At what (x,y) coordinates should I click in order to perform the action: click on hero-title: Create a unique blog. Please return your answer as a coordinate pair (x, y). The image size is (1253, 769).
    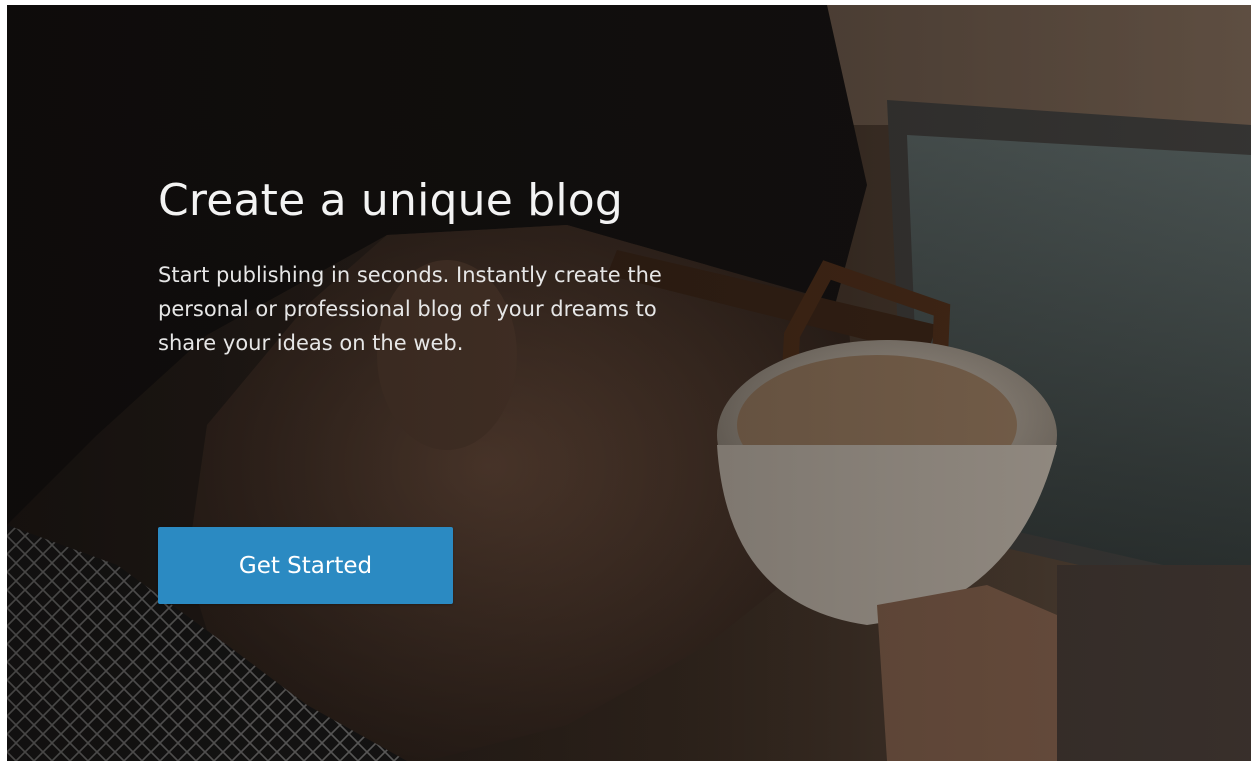
    Looking at the image, I should click on (391, 200).